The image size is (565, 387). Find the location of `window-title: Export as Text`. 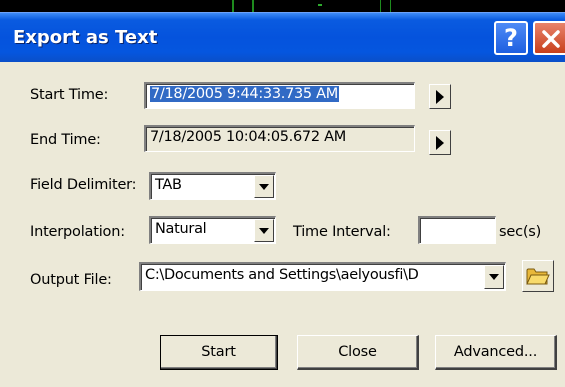

window-title: Export as Text is located at coordinates (85, 37).